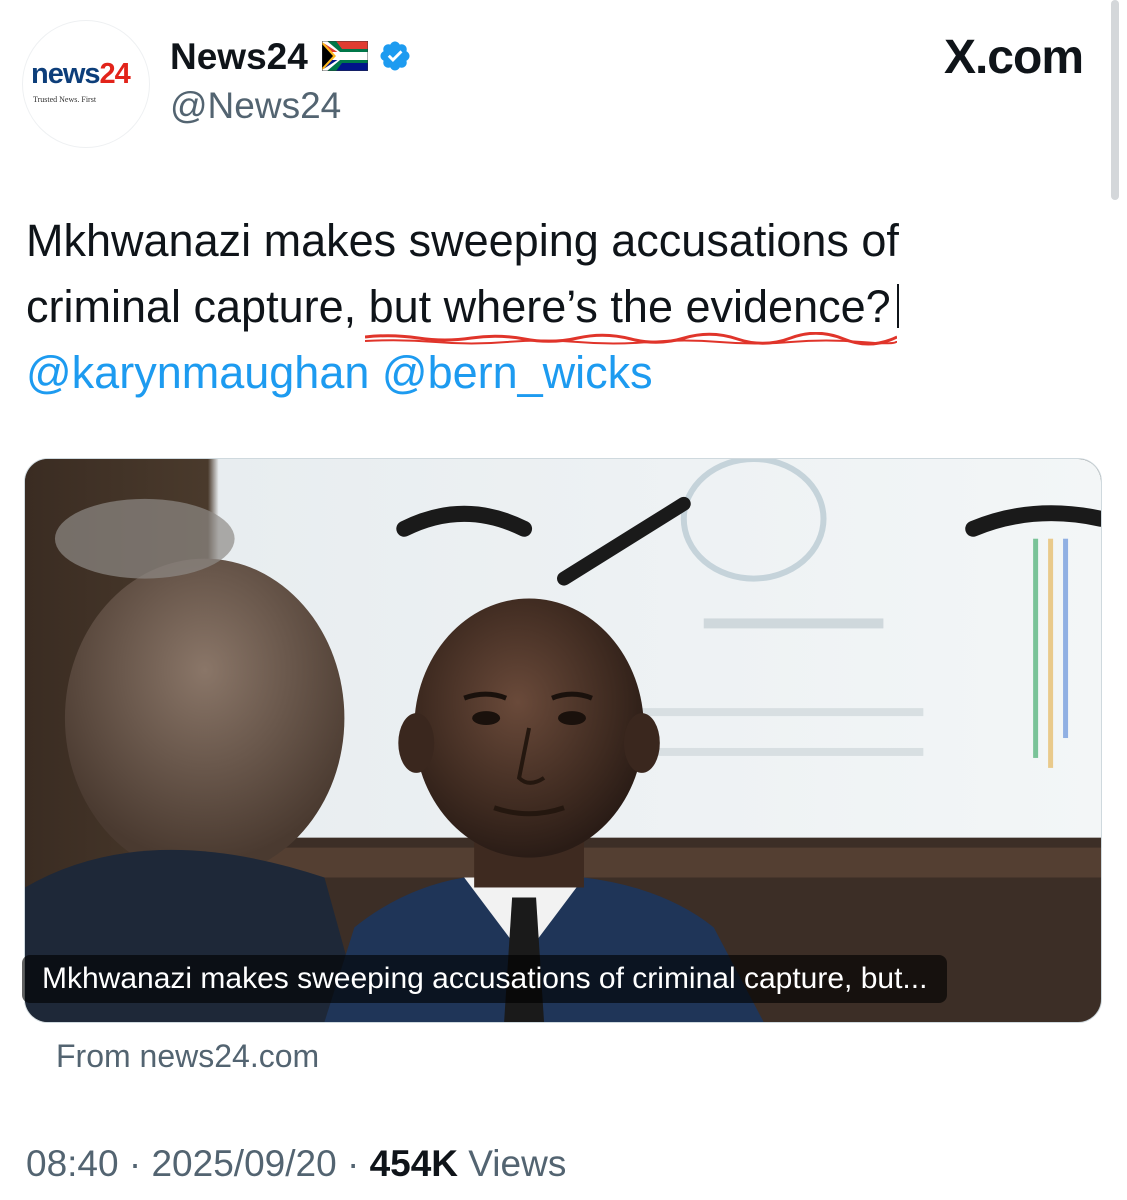 The height and width of the screenshot is (1200, 1127). I want to click on card-source: From news24.com, so click(187, 1056).